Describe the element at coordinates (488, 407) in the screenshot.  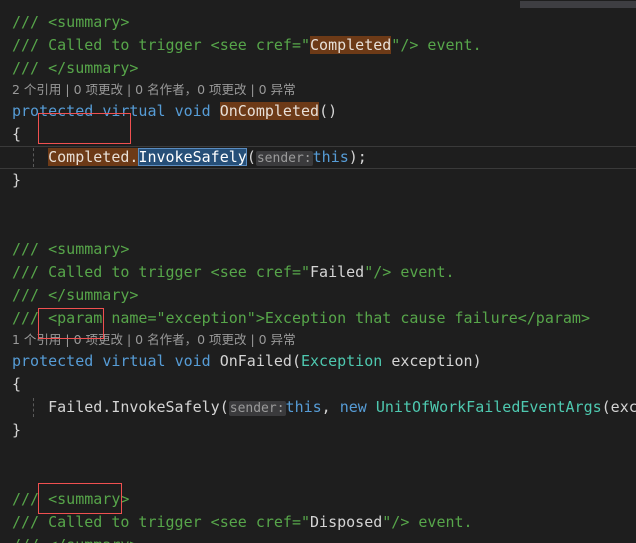
I see `type-unitofworkfailedeventargs: UnitOfWorkFailedEventArgs` at that location.